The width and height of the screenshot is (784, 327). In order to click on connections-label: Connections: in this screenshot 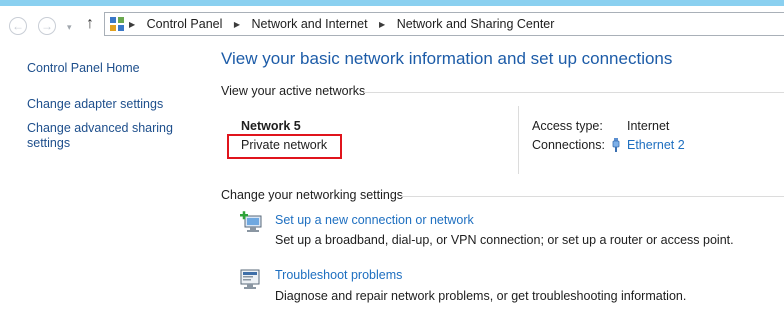, I will do `click(568, 145)`.